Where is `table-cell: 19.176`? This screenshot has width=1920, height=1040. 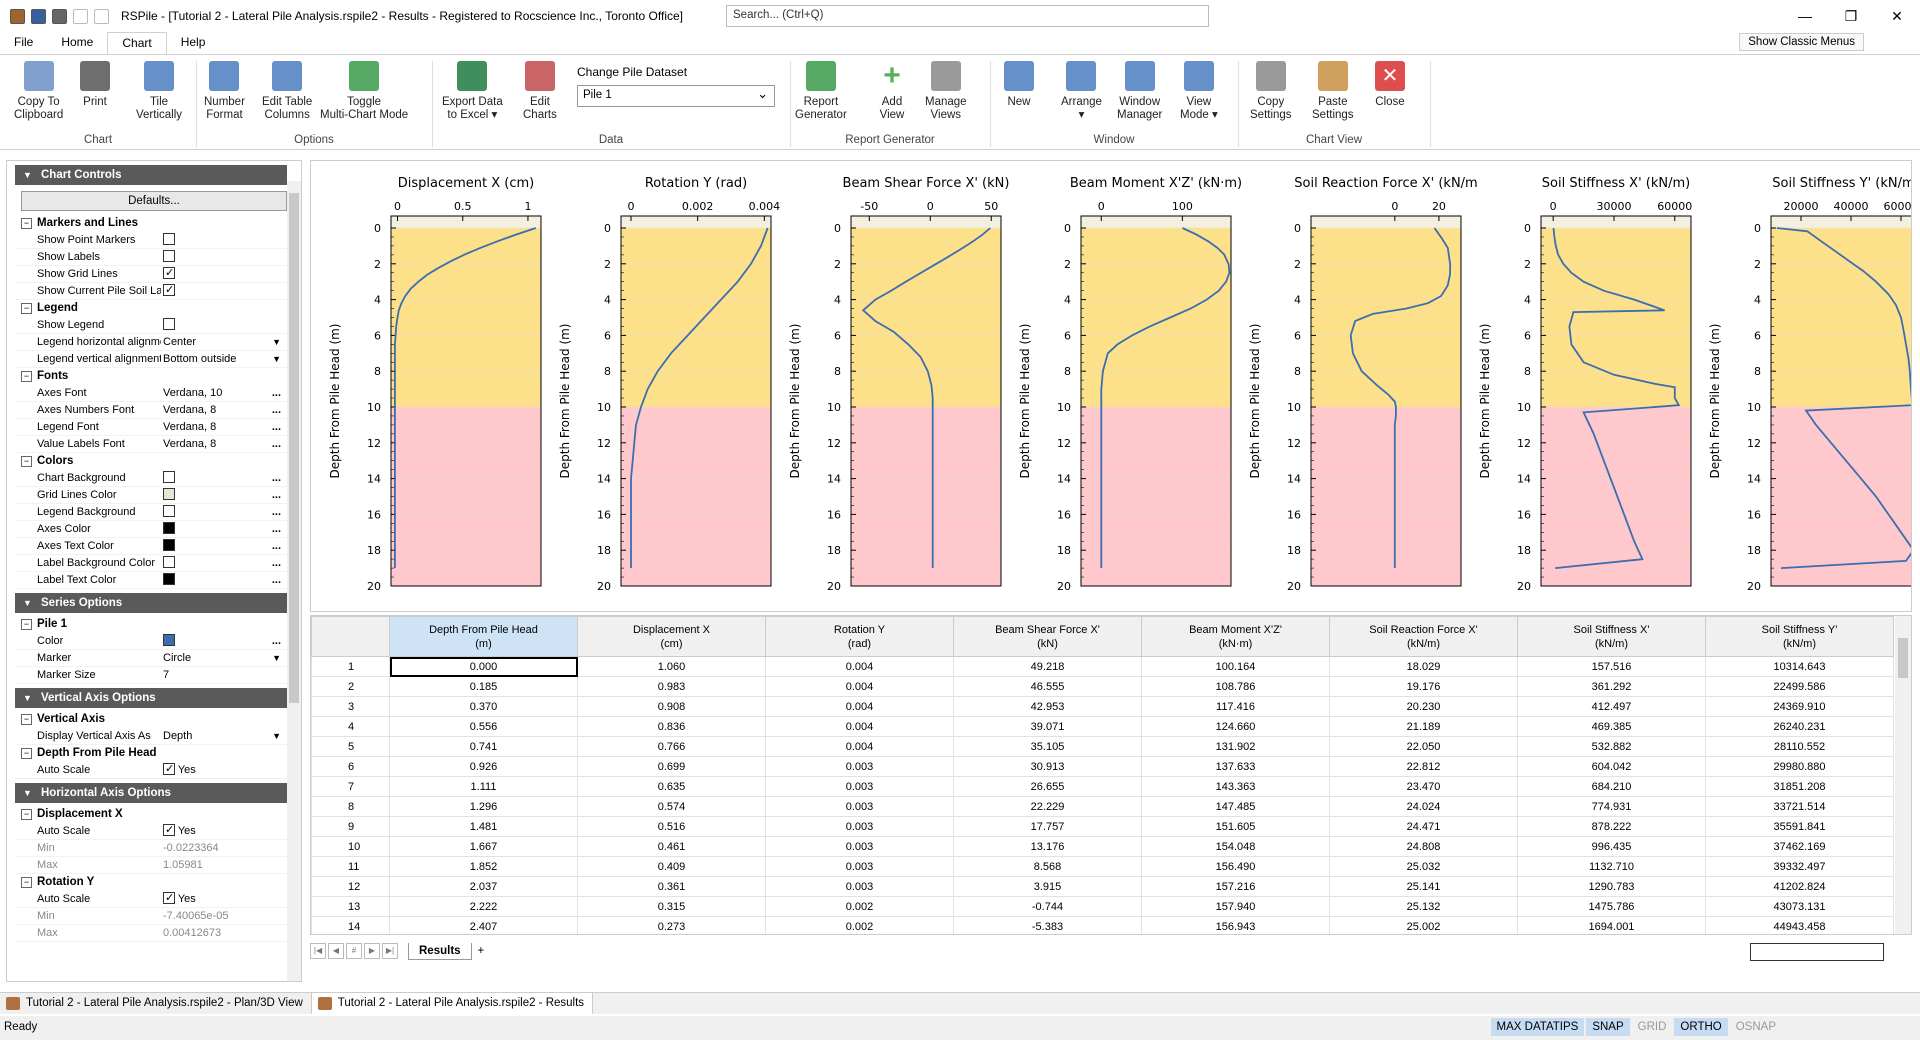 table-cell: 19.176 is located at coordinates (1423, 686).